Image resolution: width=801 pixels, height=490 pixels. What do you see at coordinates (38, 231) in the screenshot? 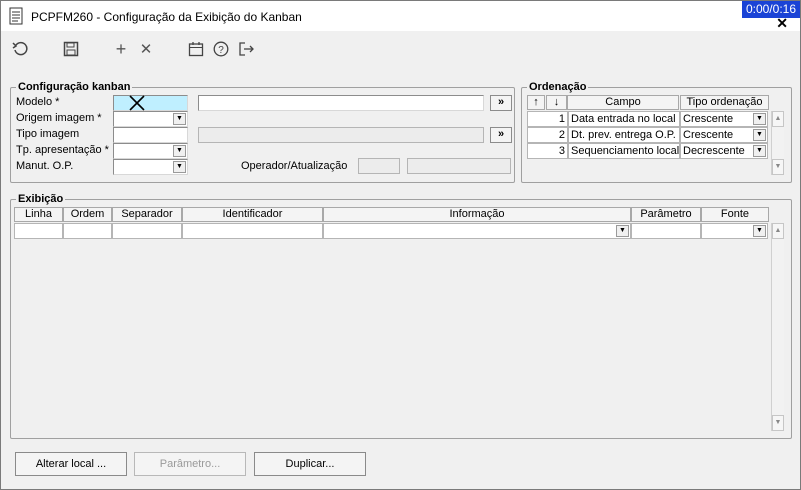
I see `exibicao-cell-linha` at bounding box center [38, 231].